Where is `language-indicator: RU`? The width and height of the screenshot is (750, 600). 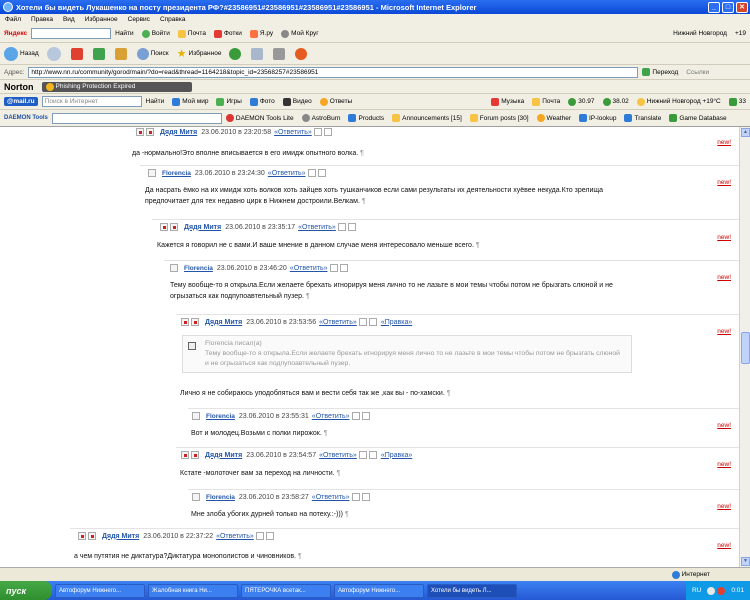 language-indicator: RU is located at coordinates (696, 590).